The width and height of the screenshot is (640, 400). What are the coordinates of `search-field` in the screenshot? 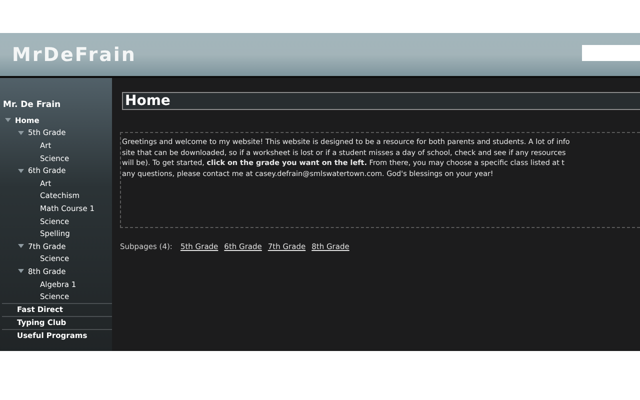 It's located at (611, 52).